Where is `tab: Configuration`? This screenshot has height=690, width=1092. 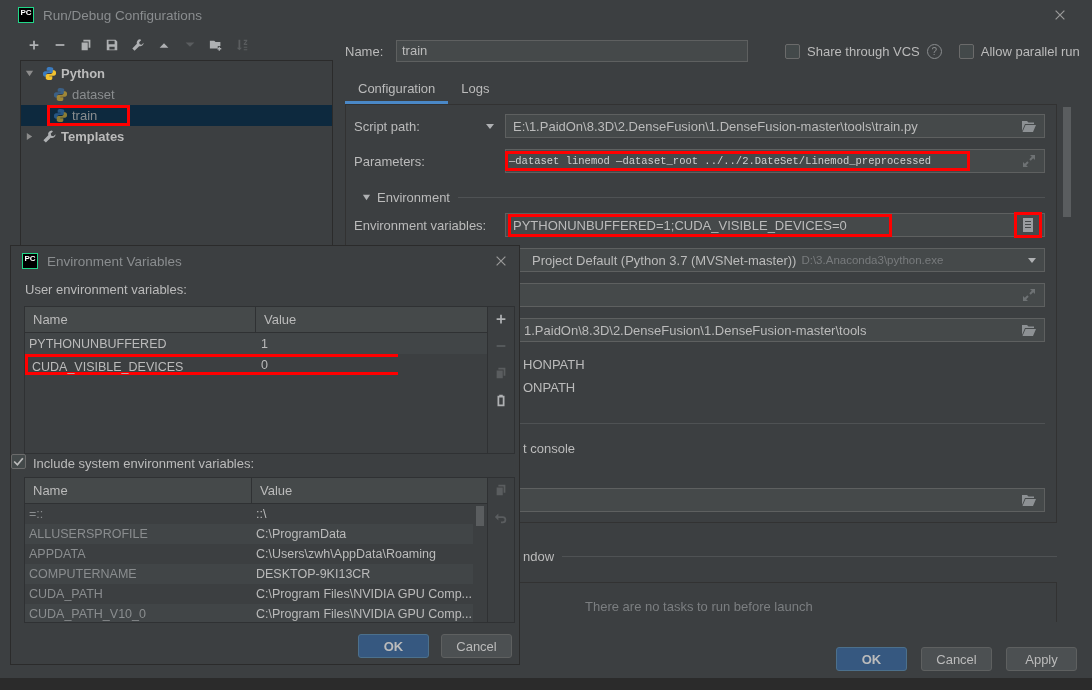 tab: Configuration is located at coordinates (397, 89).